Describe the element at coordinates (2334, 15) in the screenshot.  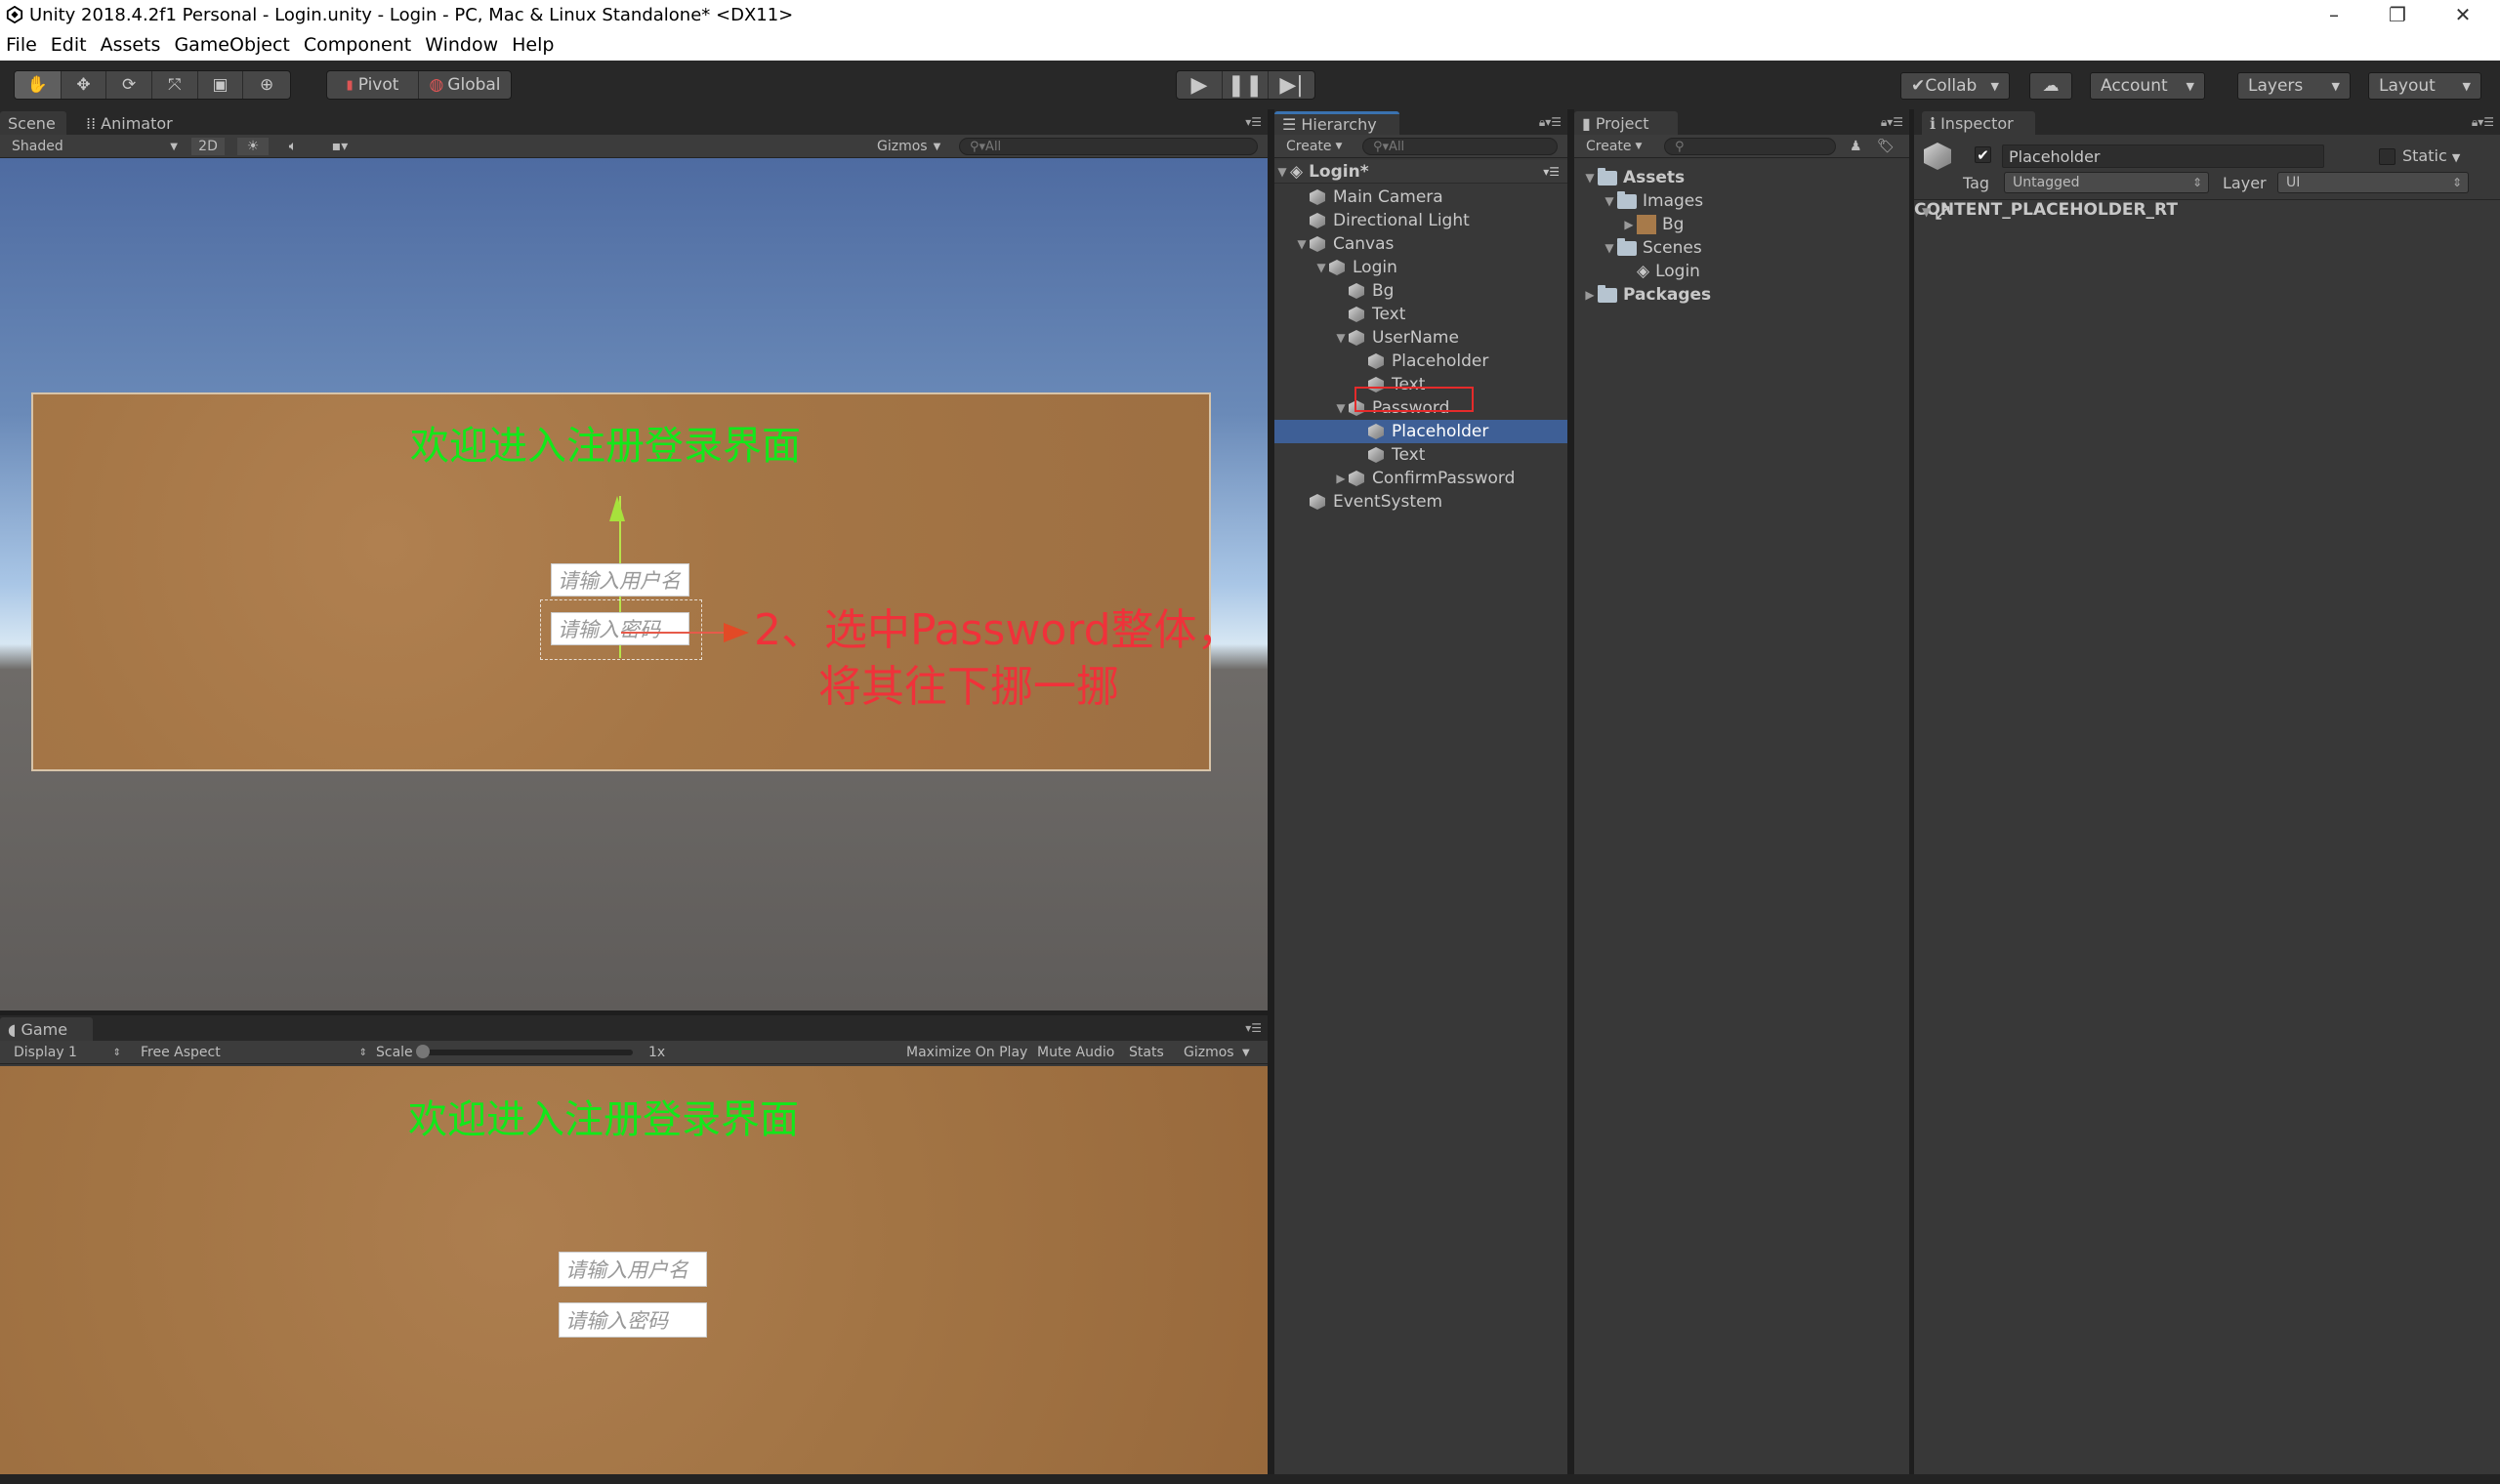
I see `minimize-button: –` at that location.